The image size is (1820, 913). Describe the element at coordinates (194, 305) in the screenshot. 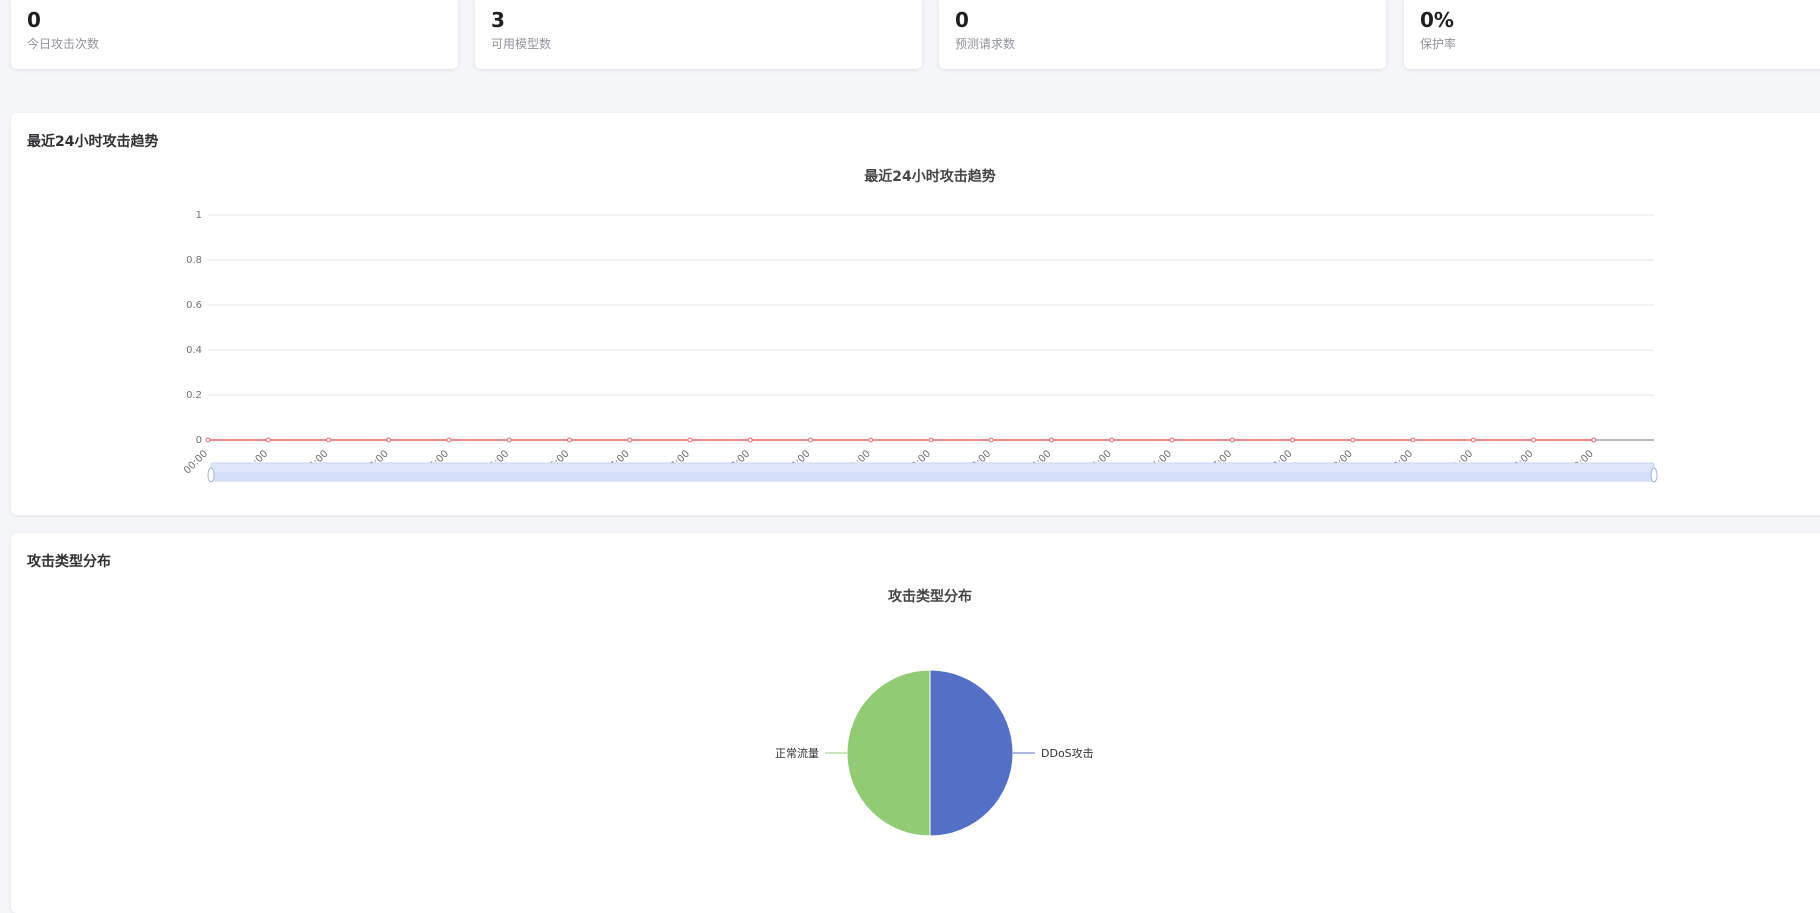

I see `y-tick-label: 0.6` at that location.